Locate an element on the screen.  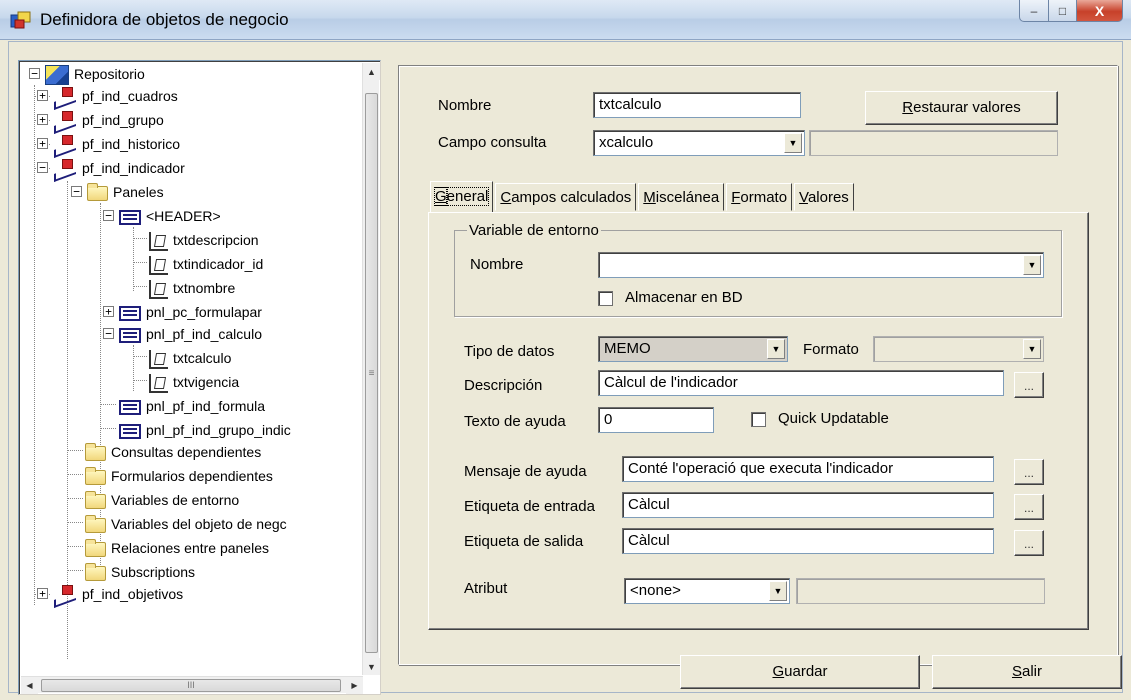
tree-node: Relaciones entre paneles is located at coordinates (177, 548).